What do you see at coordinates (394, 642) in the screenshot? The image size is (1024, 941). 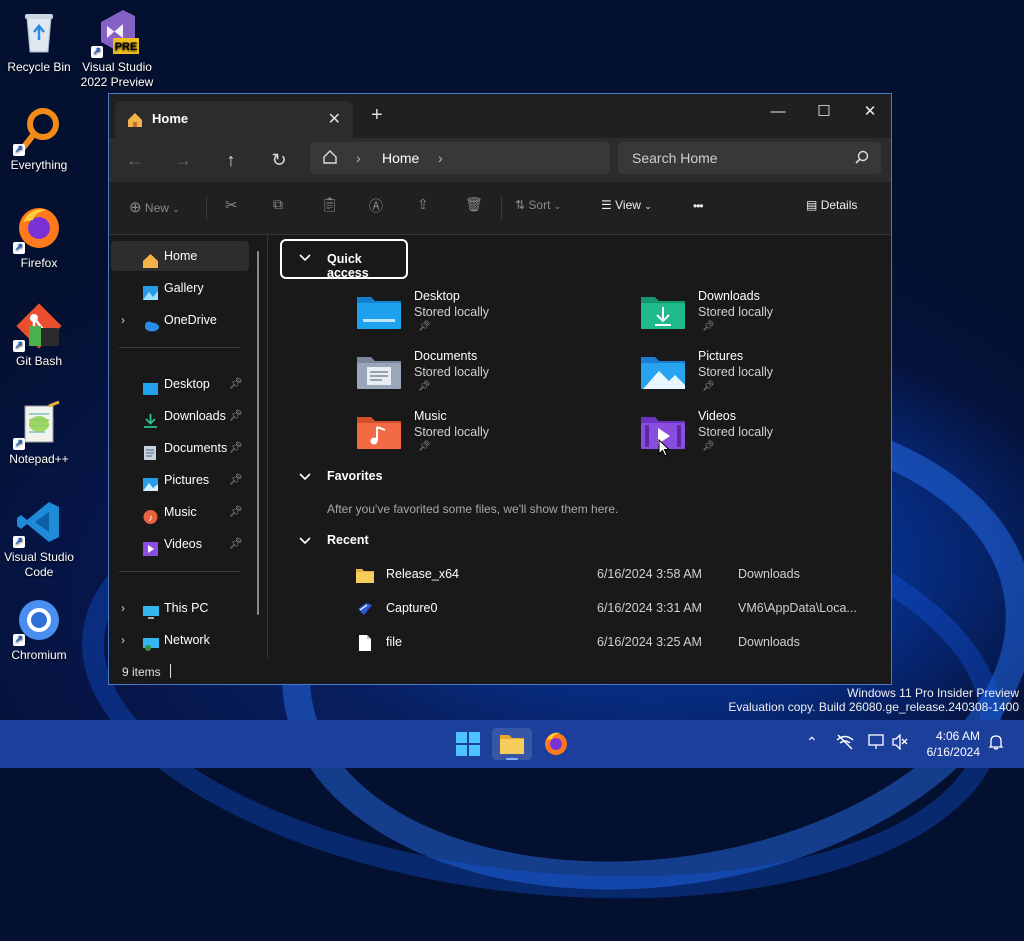 I see `recent-item-name: file` at bounding box center [394, 642].